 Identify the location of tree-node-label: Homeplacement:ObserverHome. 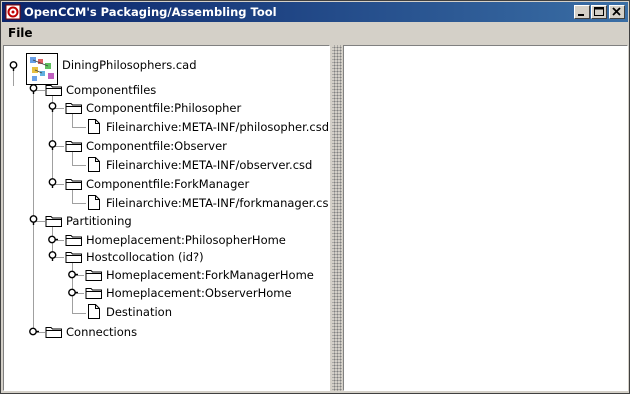
(199, 293).